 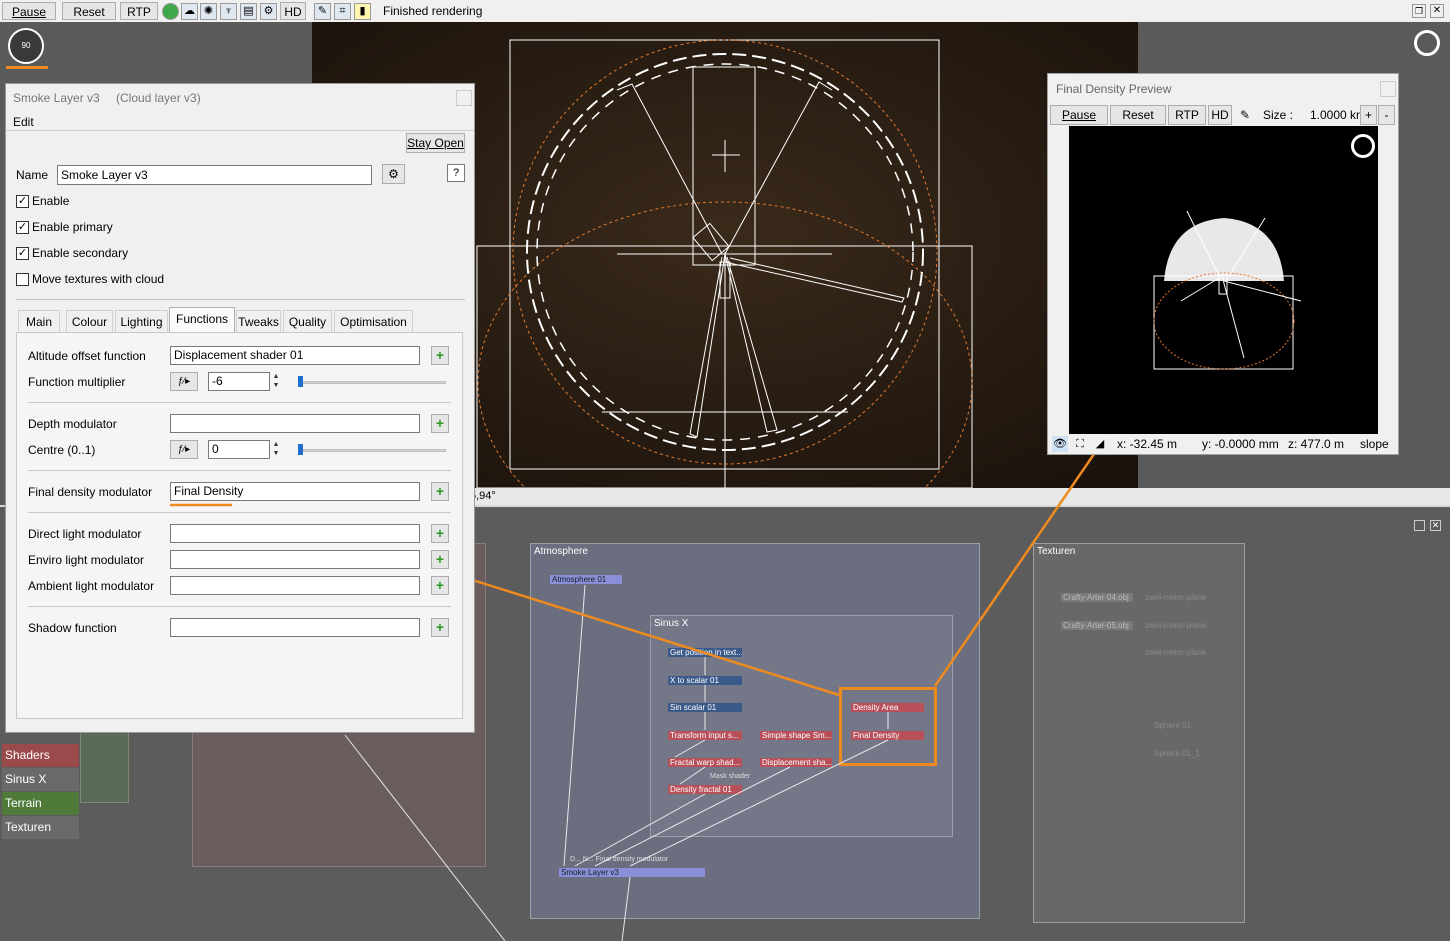 What do you see at coordinates (89, 11) in the screenshot?
I see `reset-button: Reset` at bounding box center [89, 11].